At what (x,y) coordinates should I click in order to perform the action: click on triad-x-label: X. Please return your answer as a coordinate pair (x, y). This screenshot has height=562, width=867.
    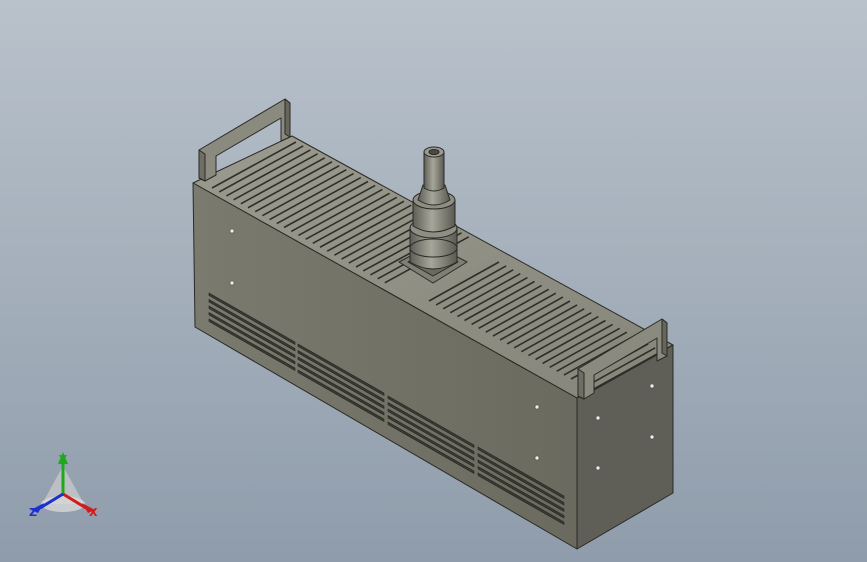
    Looking at the image, I should click on (93, 512).